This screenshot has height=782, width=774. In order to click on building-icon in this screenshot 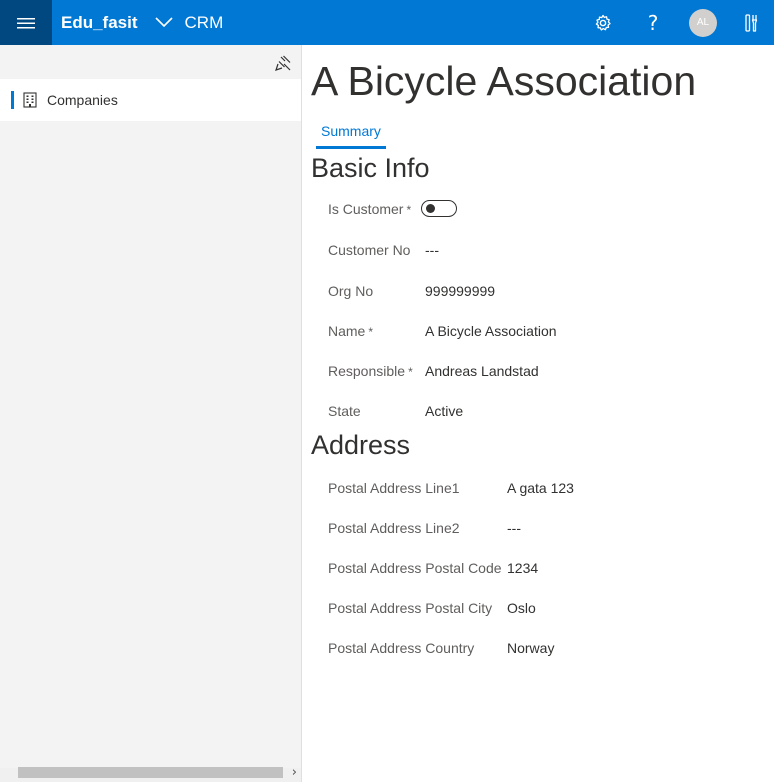, I will do `click(30, 100)`.